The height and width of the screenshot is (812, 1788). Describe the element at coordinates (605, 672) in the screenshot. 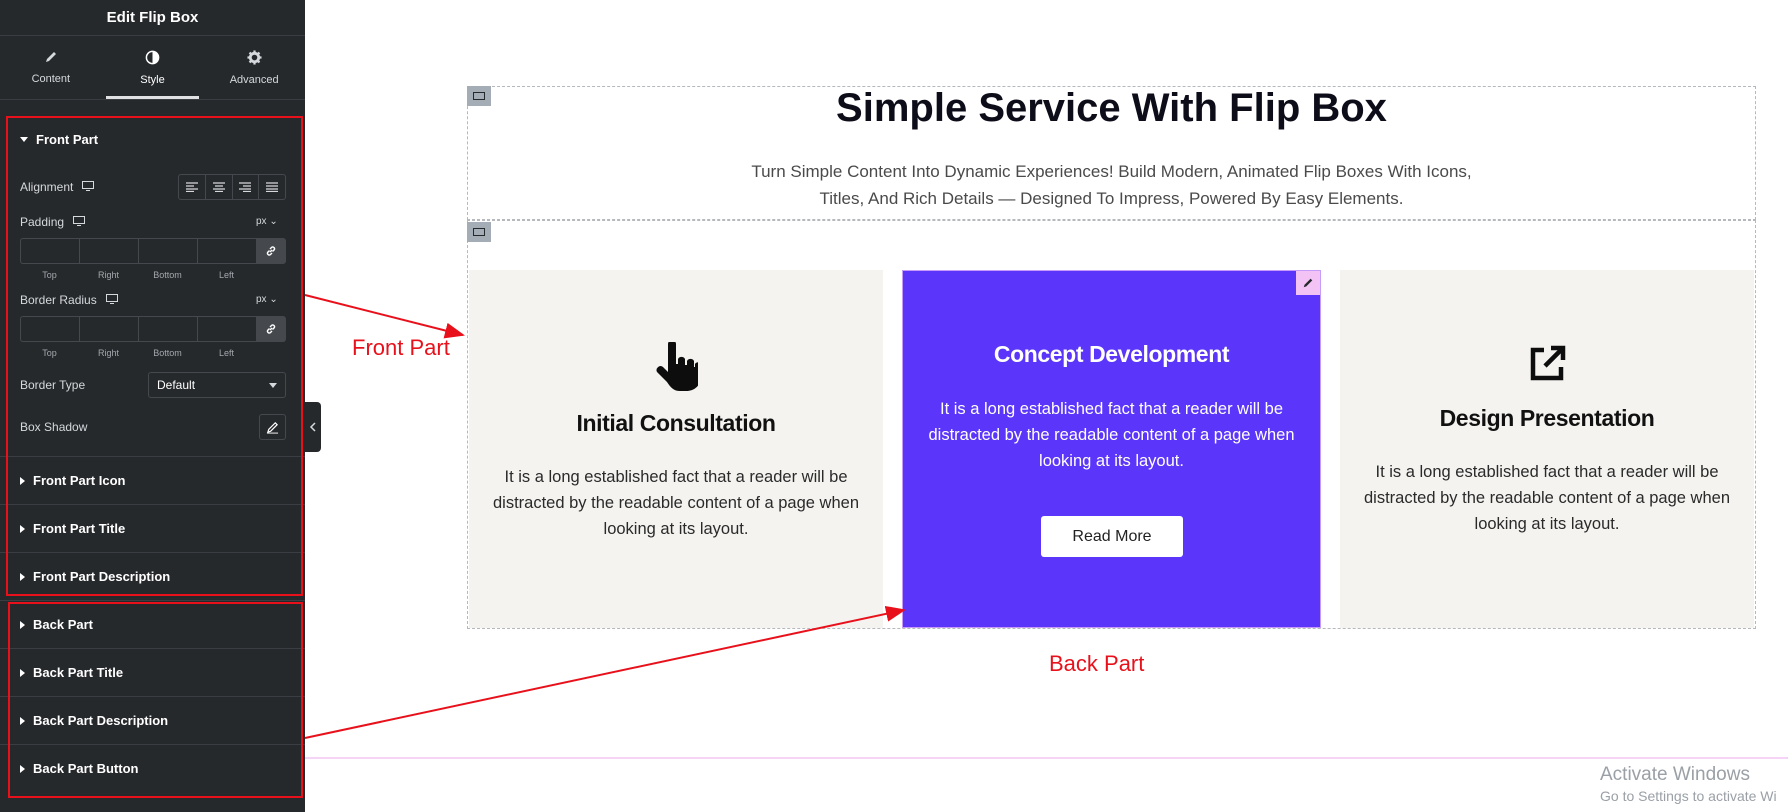

I see `back-part-arrow` at that location.